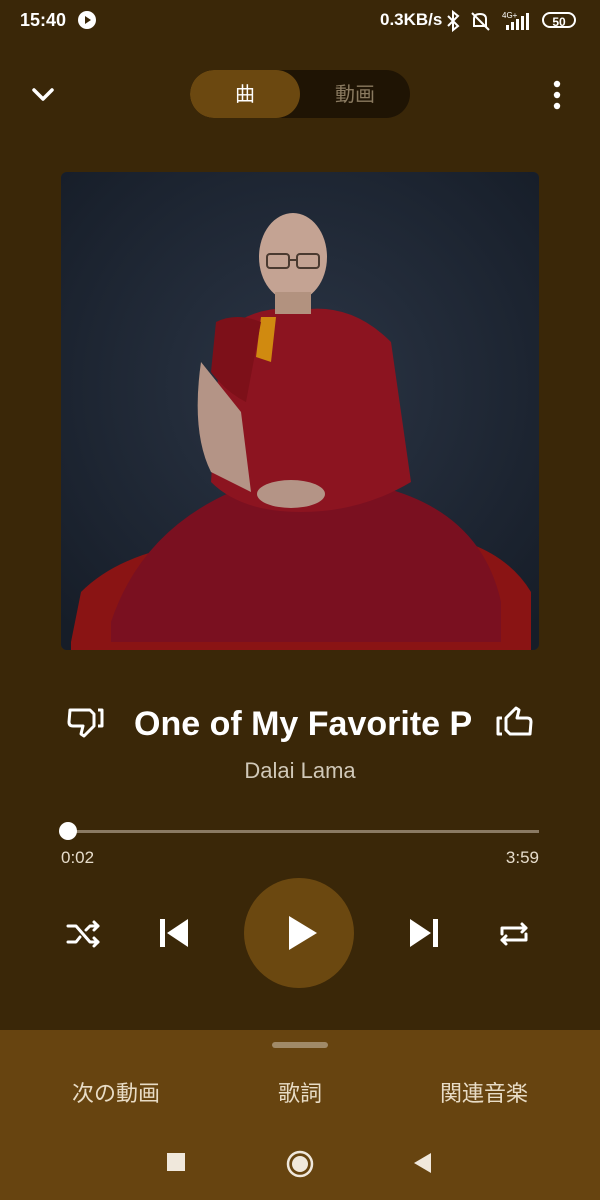  I want to click on tab-song: 曲, so click(245, 94).